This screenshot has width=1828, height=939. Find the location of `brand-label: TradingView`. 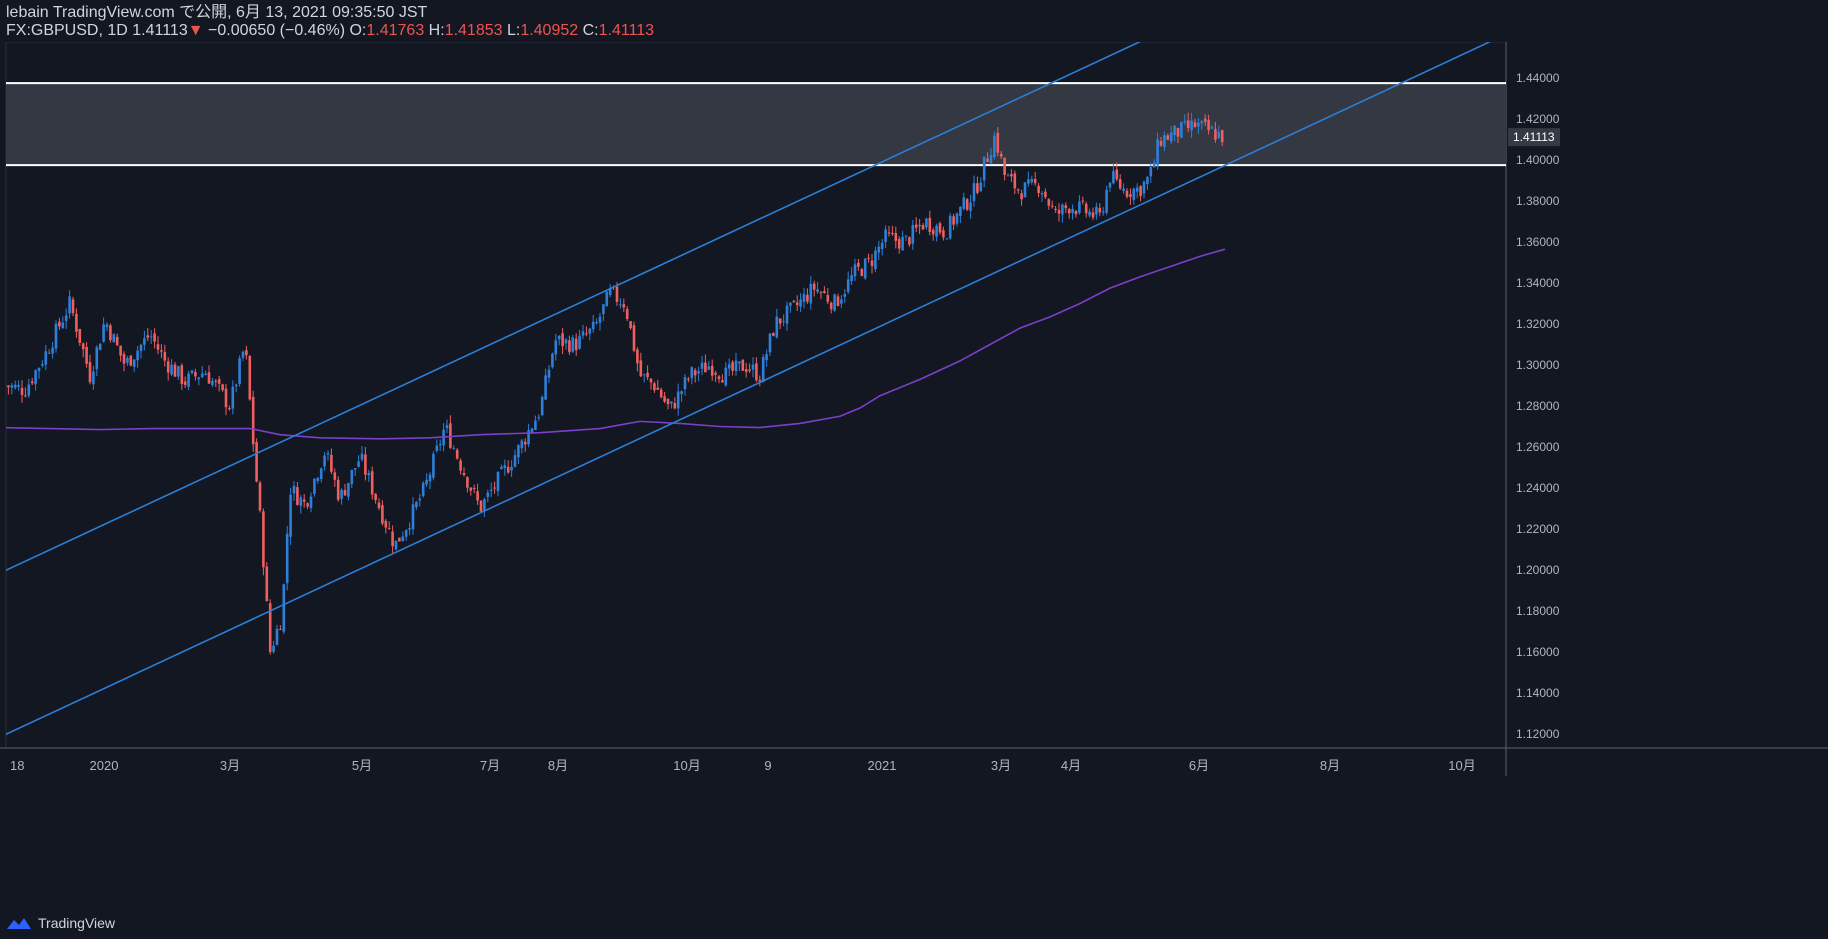

brand-label: TradingView is located at coordinates (77, 923).